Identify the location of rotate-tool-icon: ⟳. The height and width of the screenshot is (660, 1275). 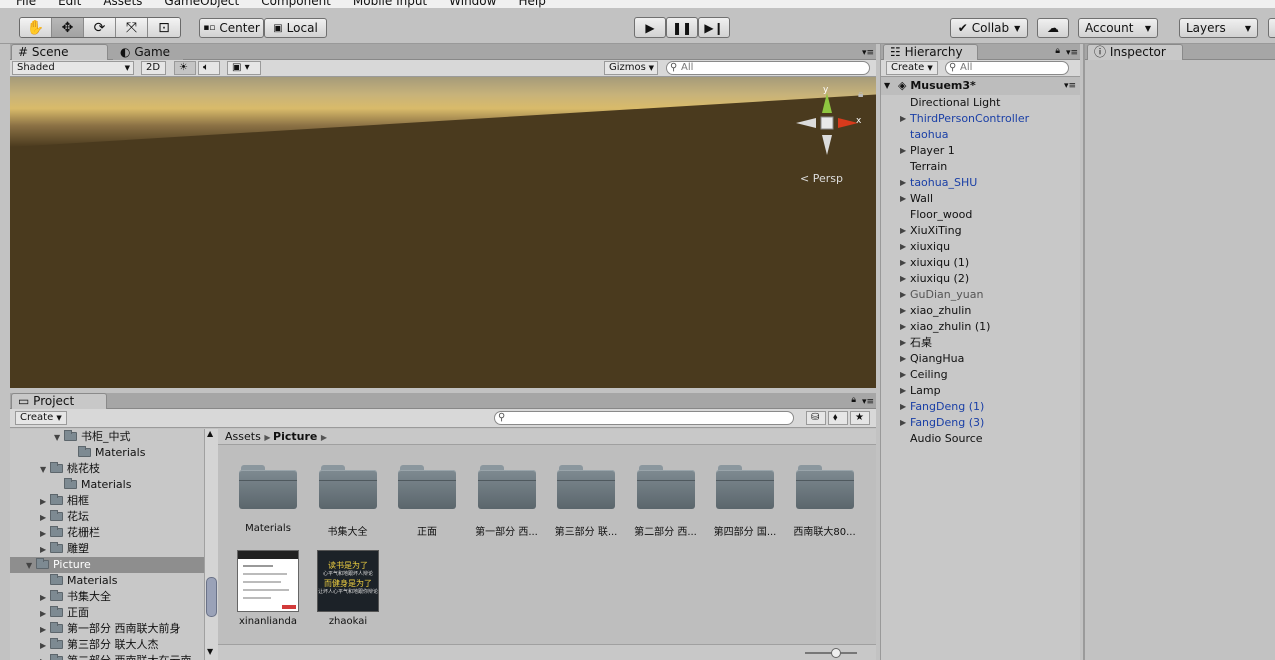
(100, 27).